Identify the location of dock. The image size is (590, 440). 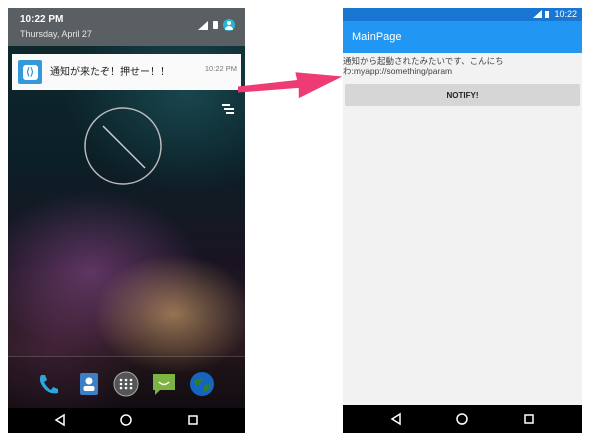
(126, 382).